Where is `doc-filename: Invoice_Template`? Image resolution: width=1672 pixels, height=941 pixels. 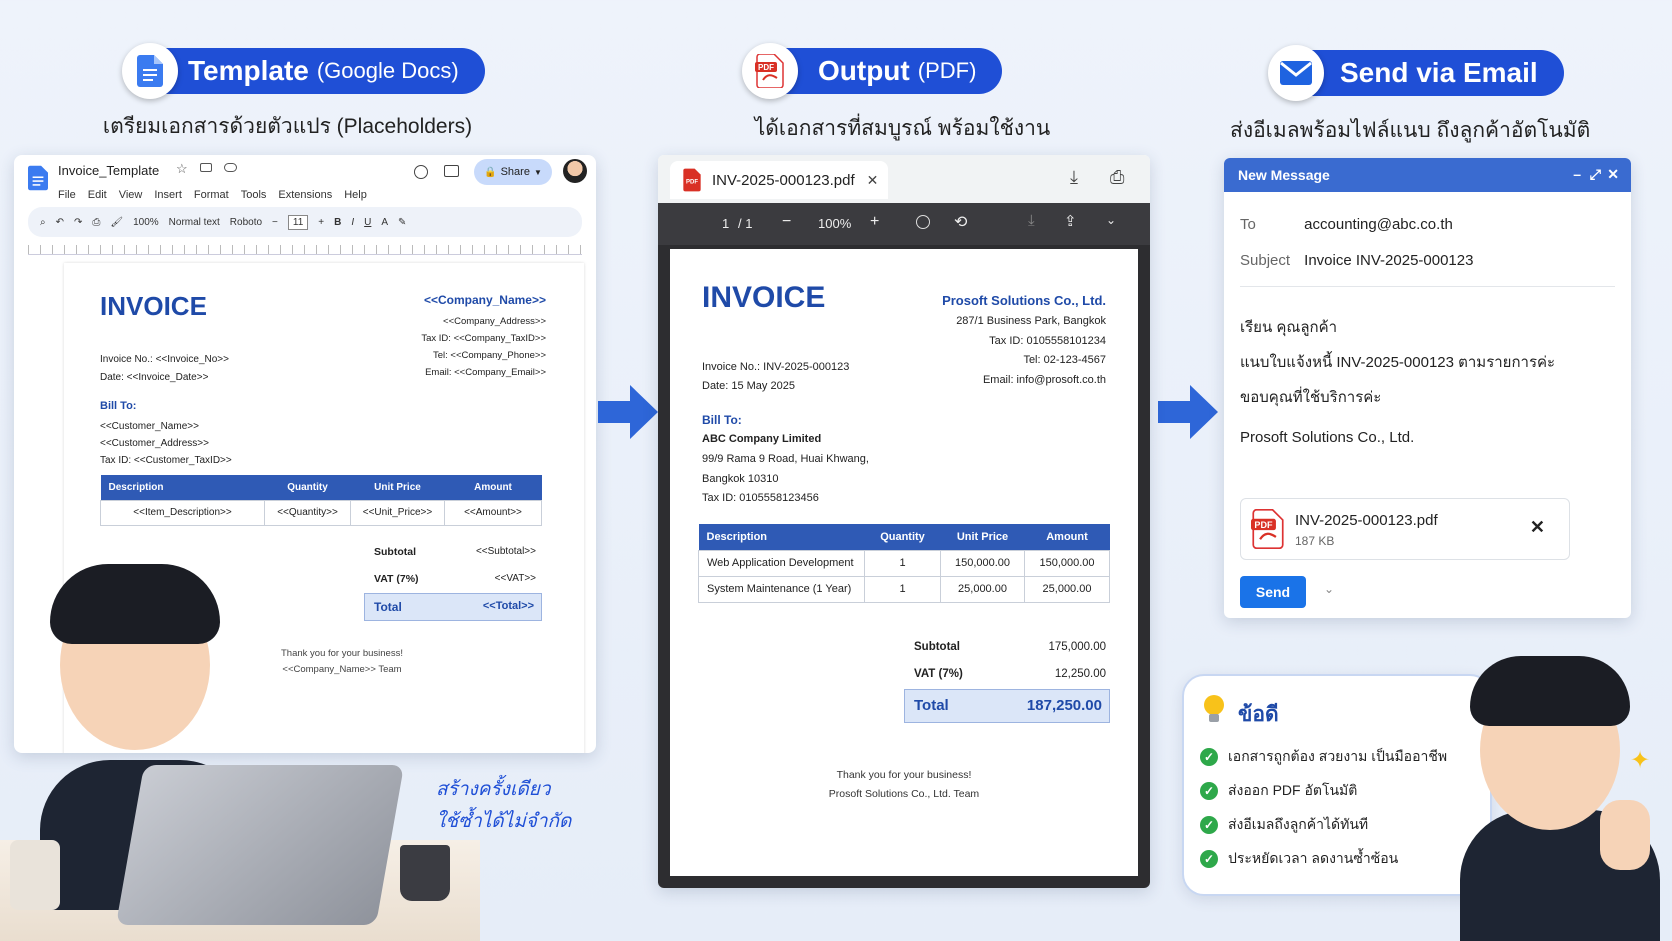 doc-filename: Invoice_Template is located at coordinates (108, 170).